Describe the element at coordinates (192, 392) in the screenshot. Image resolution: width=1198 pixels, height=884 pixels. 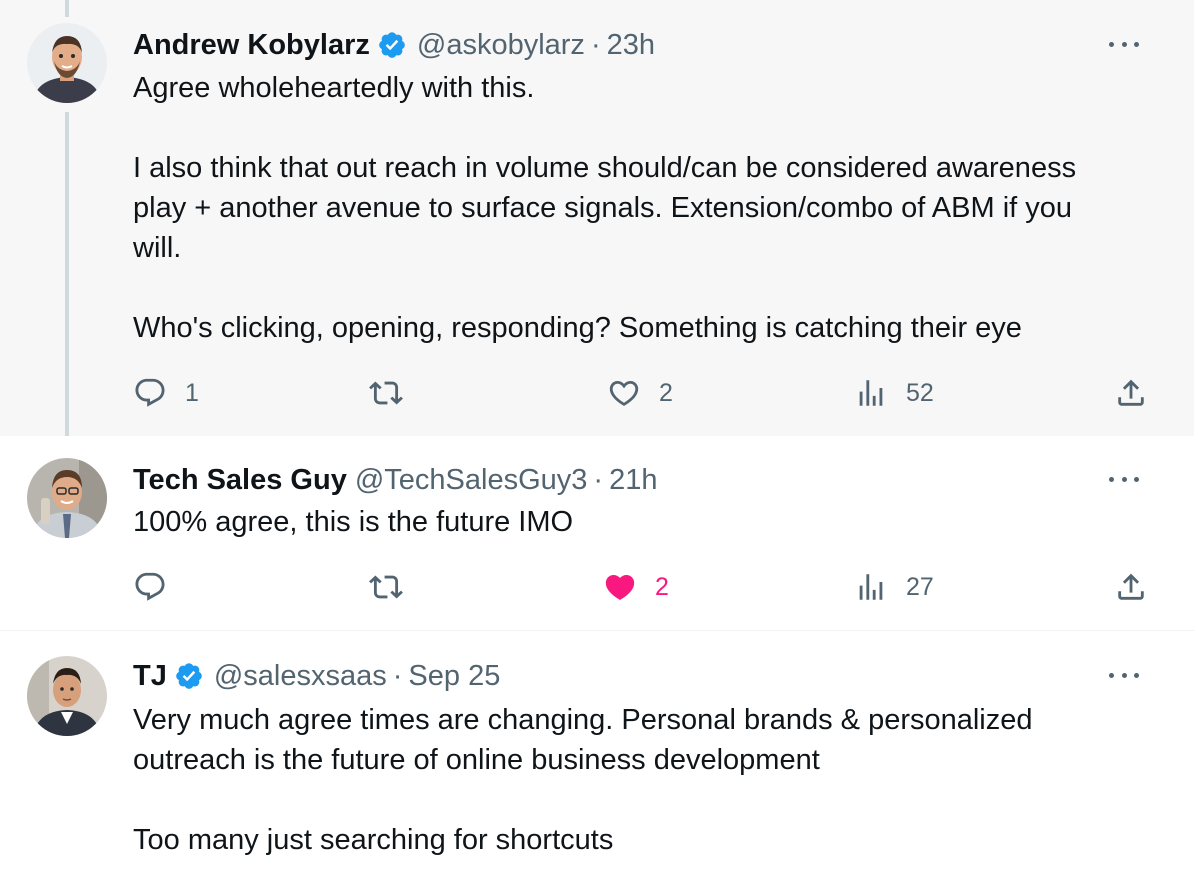
I see `reply-count: 1` at that location.